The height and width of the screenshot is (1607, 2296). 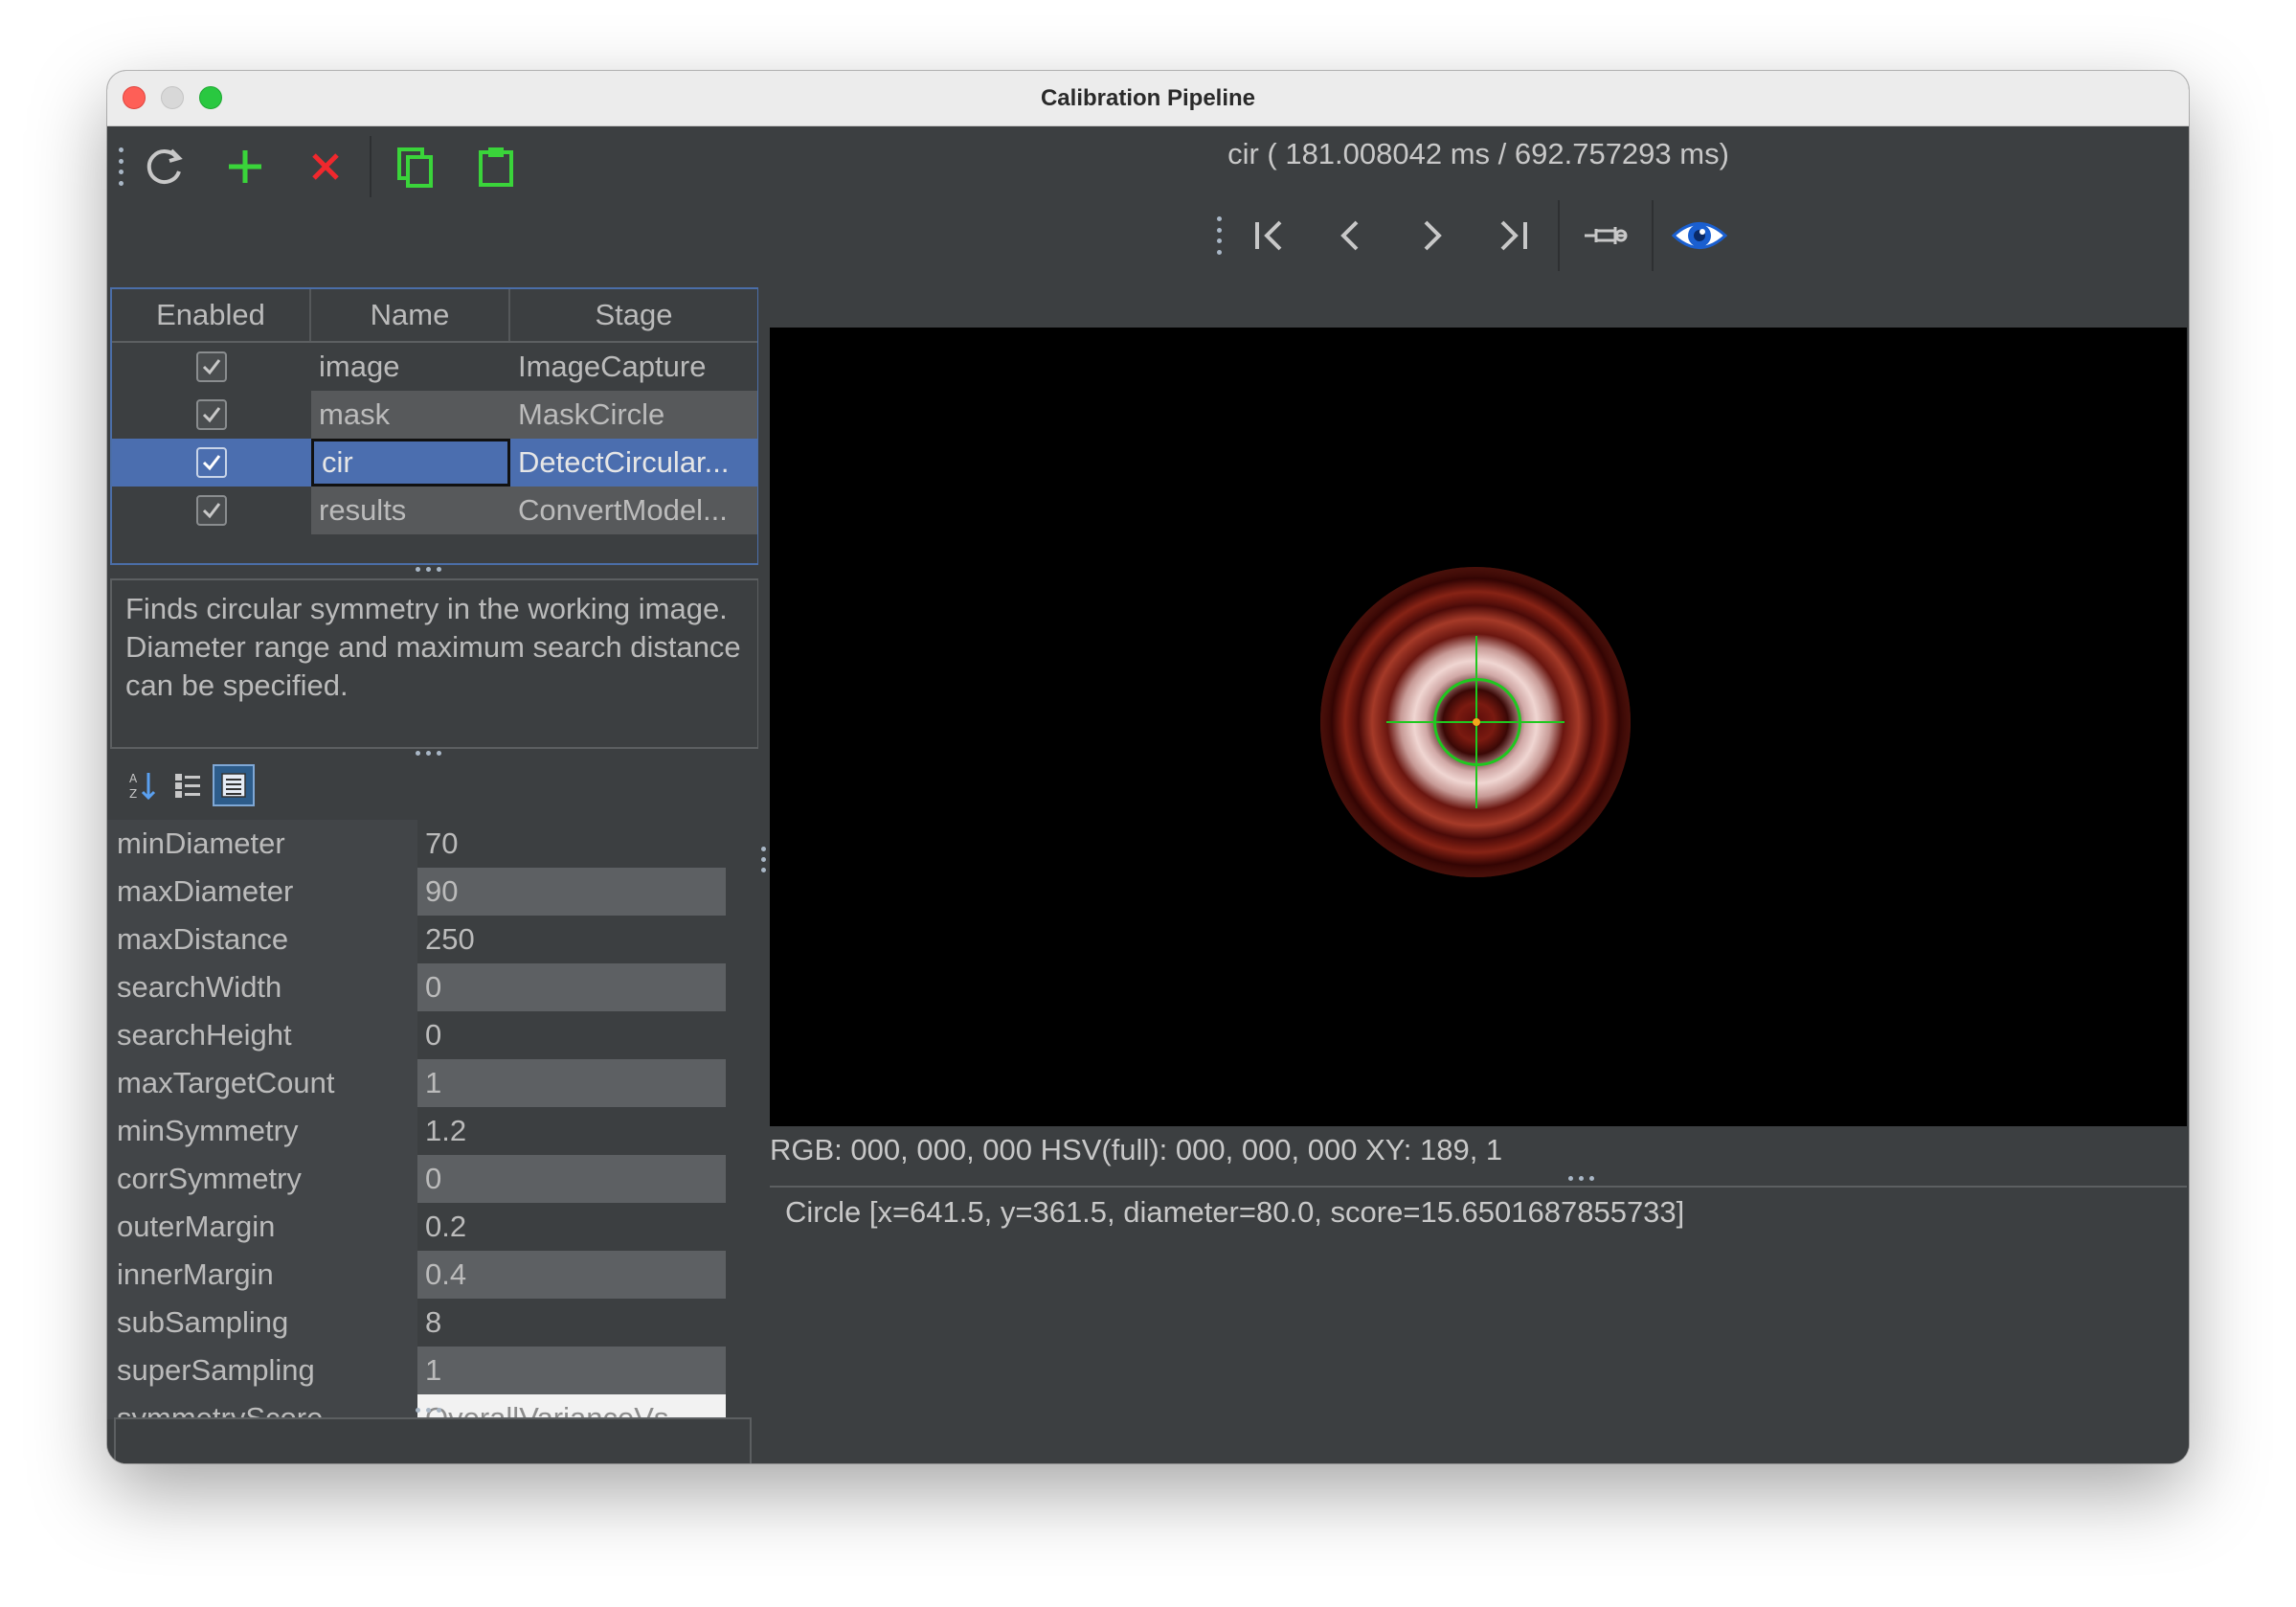 What do you see at coordinates (571, 844) in the screenshot?
I see `property-value: 70` at bounding box center [571, 844].